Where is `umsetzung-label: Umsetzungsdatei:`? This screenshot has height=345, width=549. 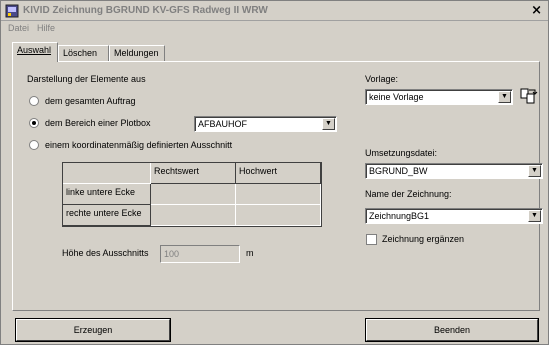 umsetzung-label: Umsetzungsdatei: is located at coordinates (401, 153).